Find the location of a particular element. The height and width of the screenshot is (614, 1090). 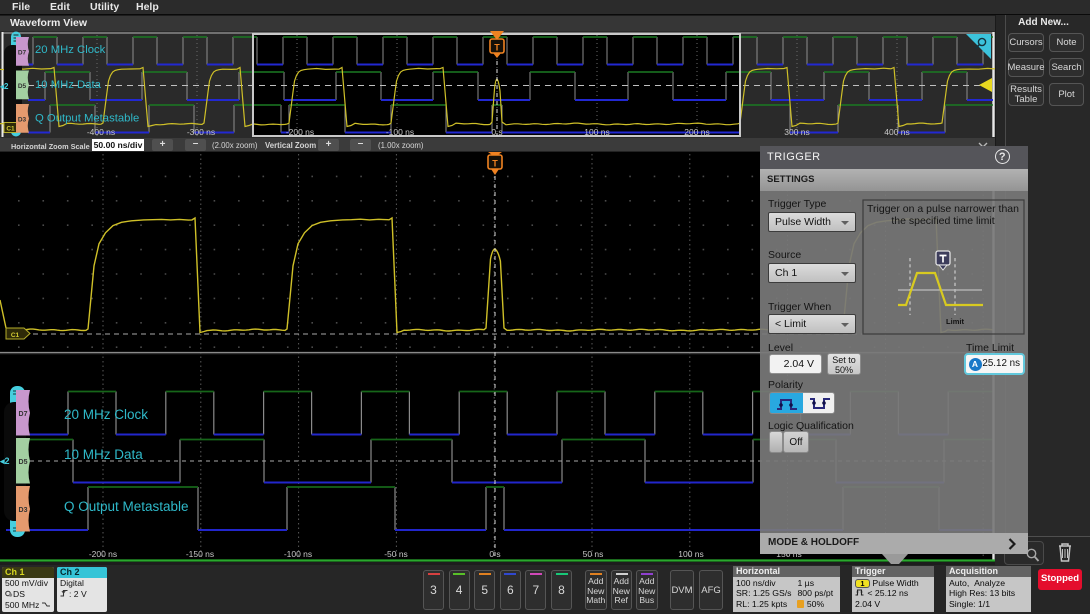

svg-text: 300 ns is located at coordinates (797, 132).